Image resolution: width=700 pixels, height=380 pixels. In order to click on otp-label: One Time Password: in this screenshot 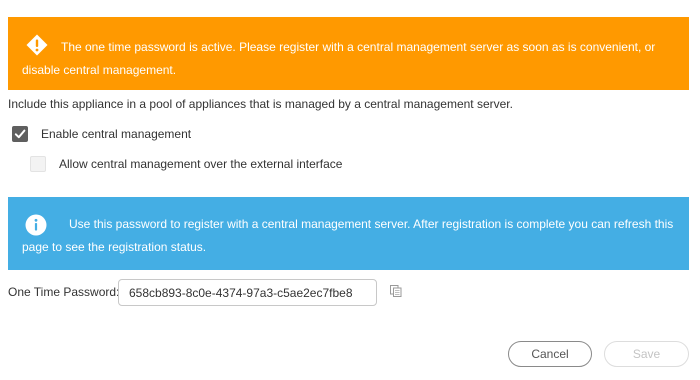, I will do `click(64, 292)`.